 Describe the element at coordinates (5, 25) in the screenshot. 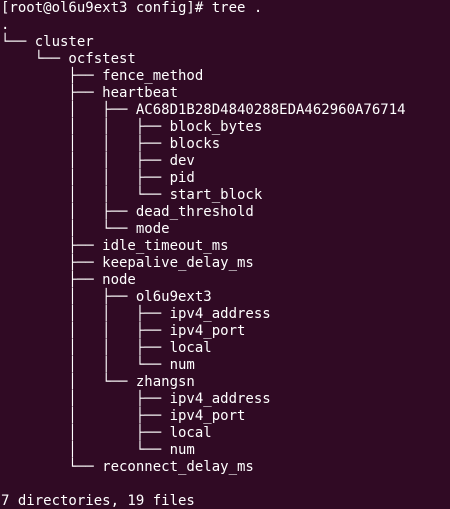

I see `tree-line-root: .` at that location.